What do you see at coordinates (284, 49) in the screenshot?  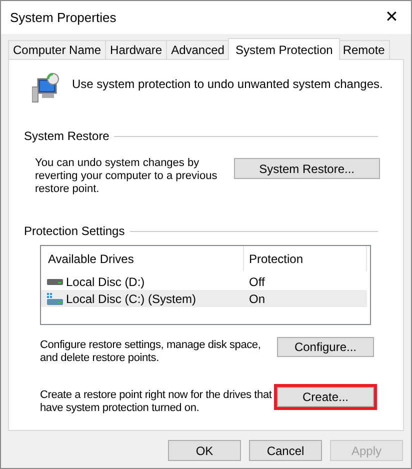 I see `tab: System Protection` at bounding box center [284, 49].